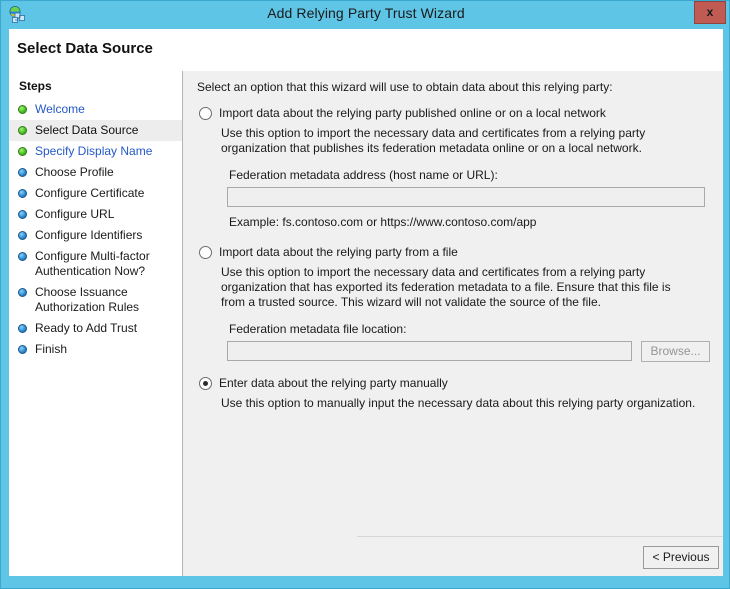 The width and height of the screenshot is (730, 589). What do you see at coordinates (86, 328) in the screenshot?
I see `sidebar-step-label: Ready to Add Trust` at bounding box center [86, 328].